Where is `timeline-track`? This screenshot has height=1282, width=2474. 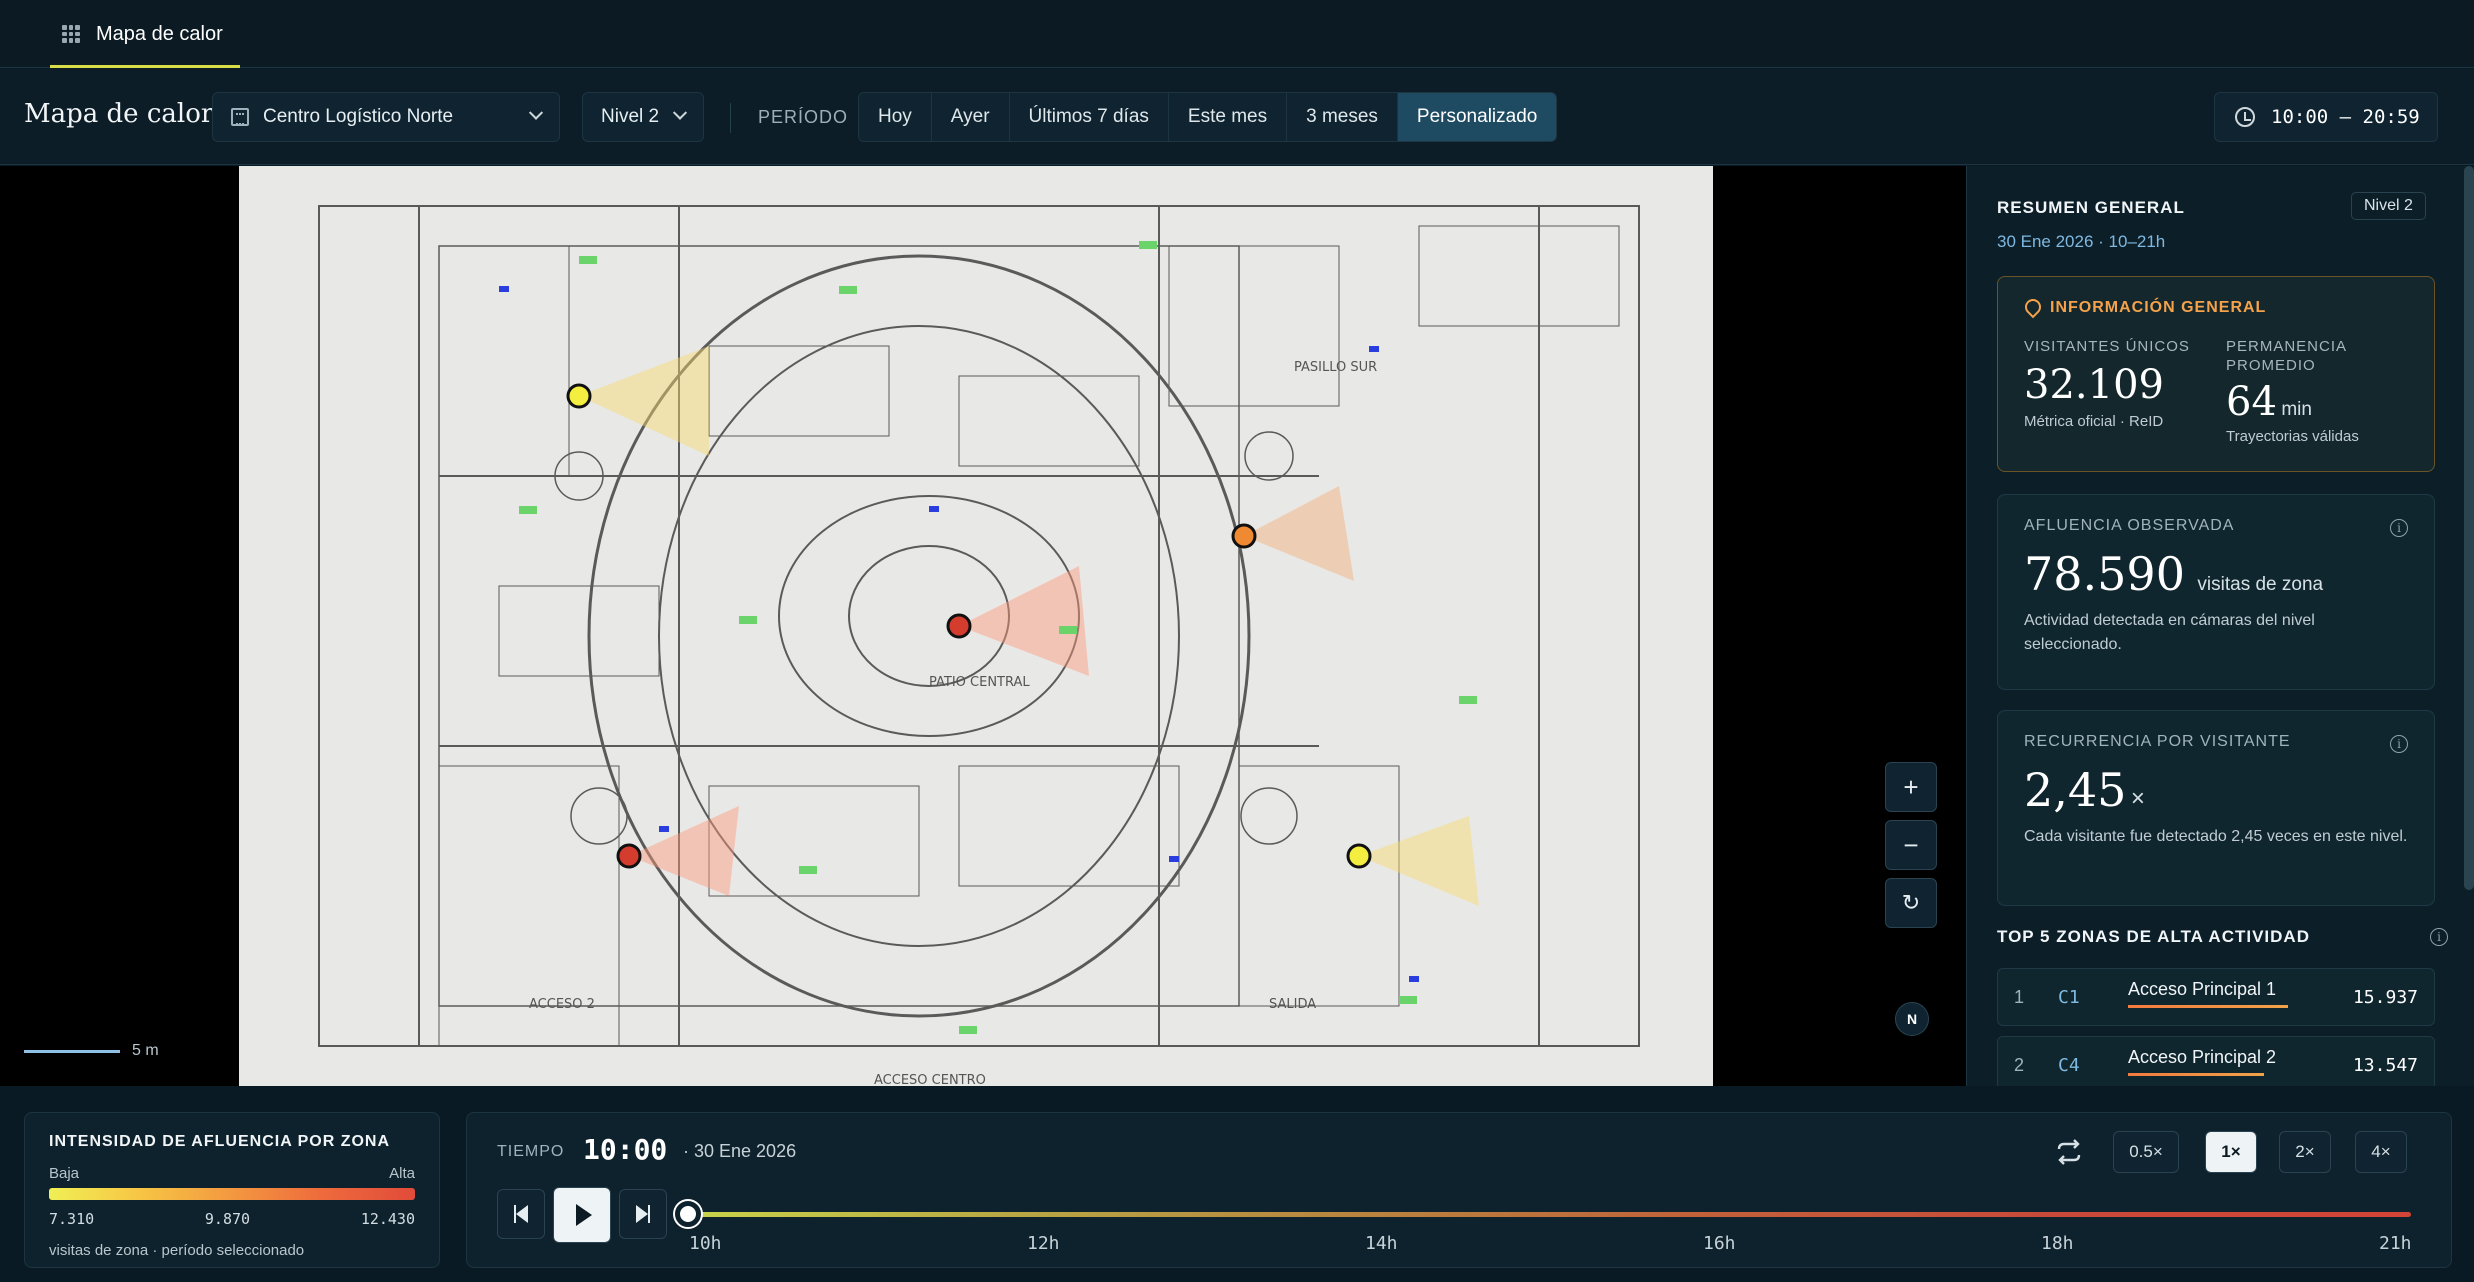
timeline-track is located at coordinates (1550, 1214).